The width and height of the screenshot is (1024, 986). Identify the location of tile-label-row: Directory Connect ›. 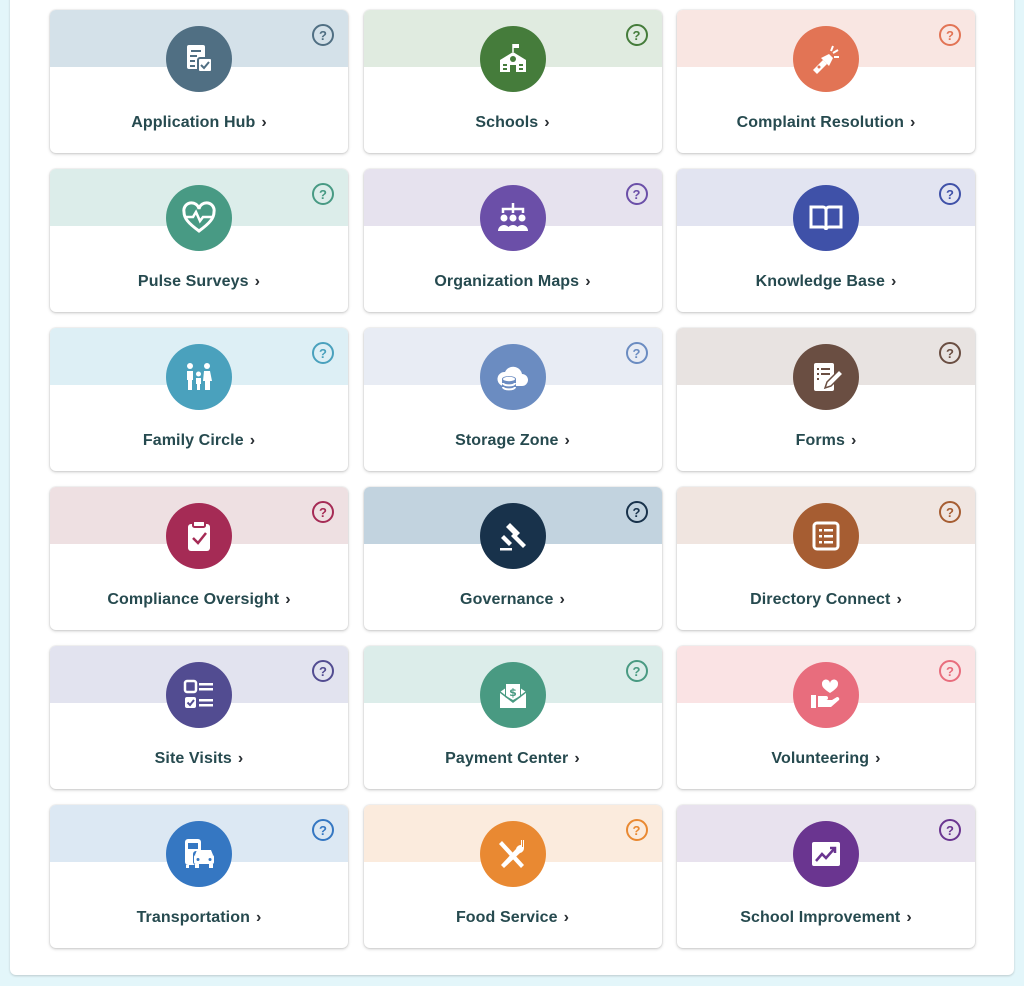
(826, 600).